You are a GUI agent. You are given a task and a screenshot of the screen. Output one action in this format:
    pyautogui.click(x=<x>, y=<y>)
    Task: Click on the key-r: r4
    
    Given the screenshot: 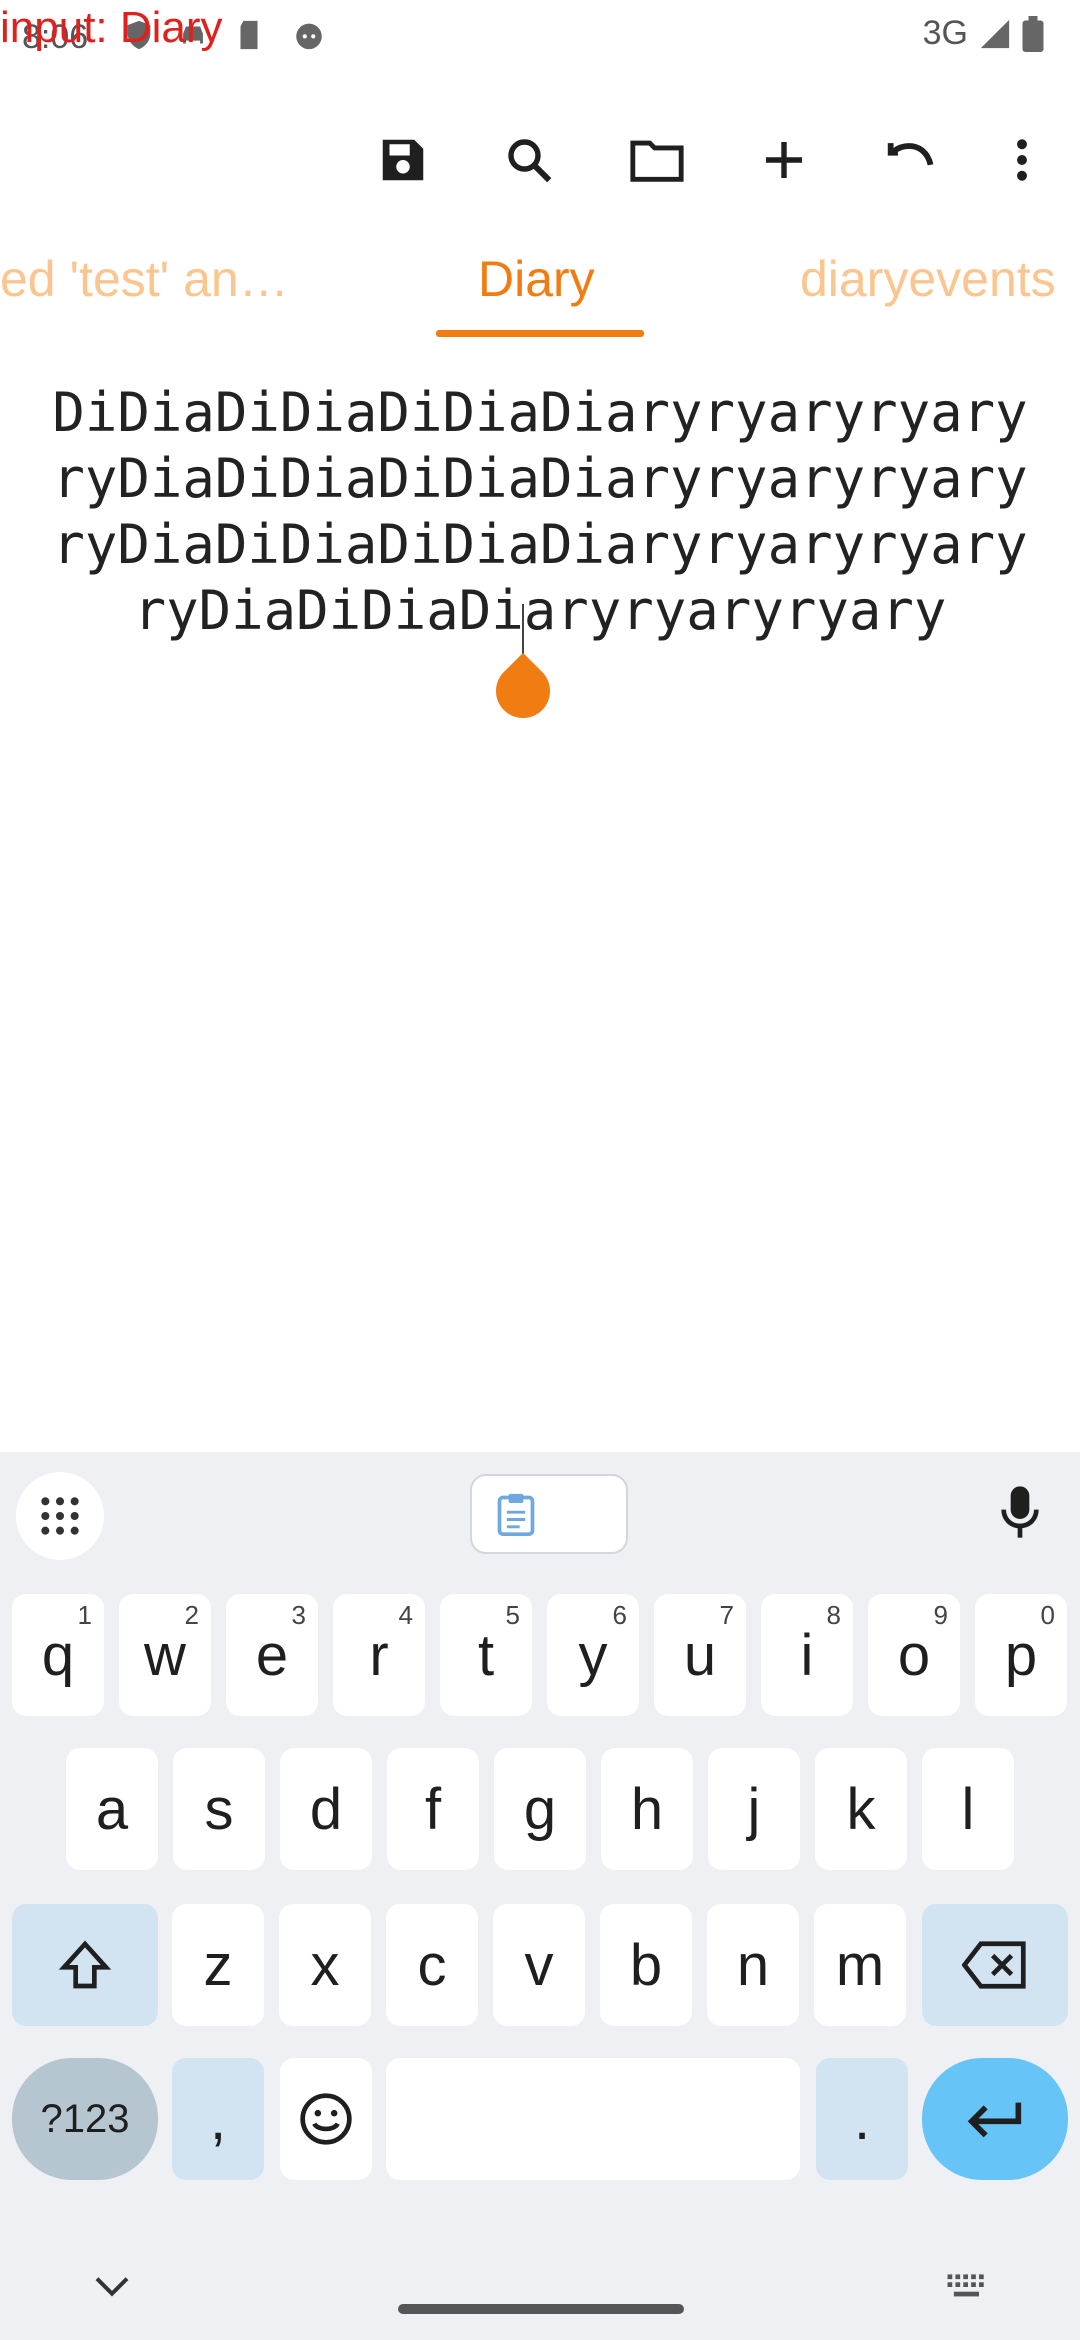 What is the action you would take?
    pyautogui.click(x=379, y=1655)
    